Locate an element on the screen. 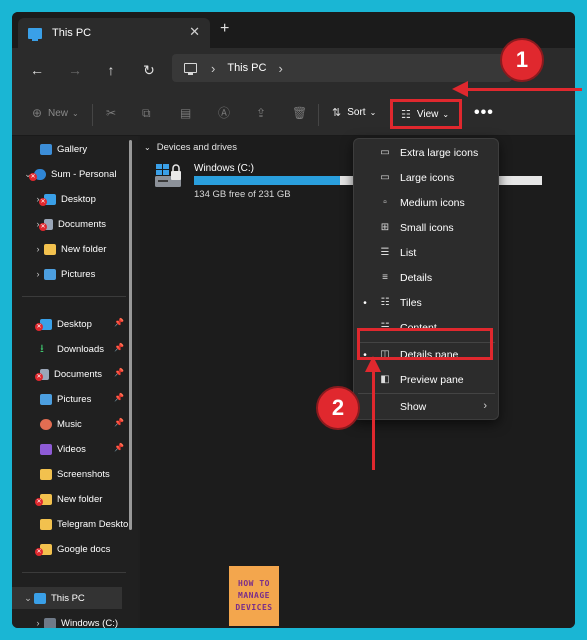 This screenshot has width=587, height=640. drive-usage-fill is located at coordinates (267, 180).